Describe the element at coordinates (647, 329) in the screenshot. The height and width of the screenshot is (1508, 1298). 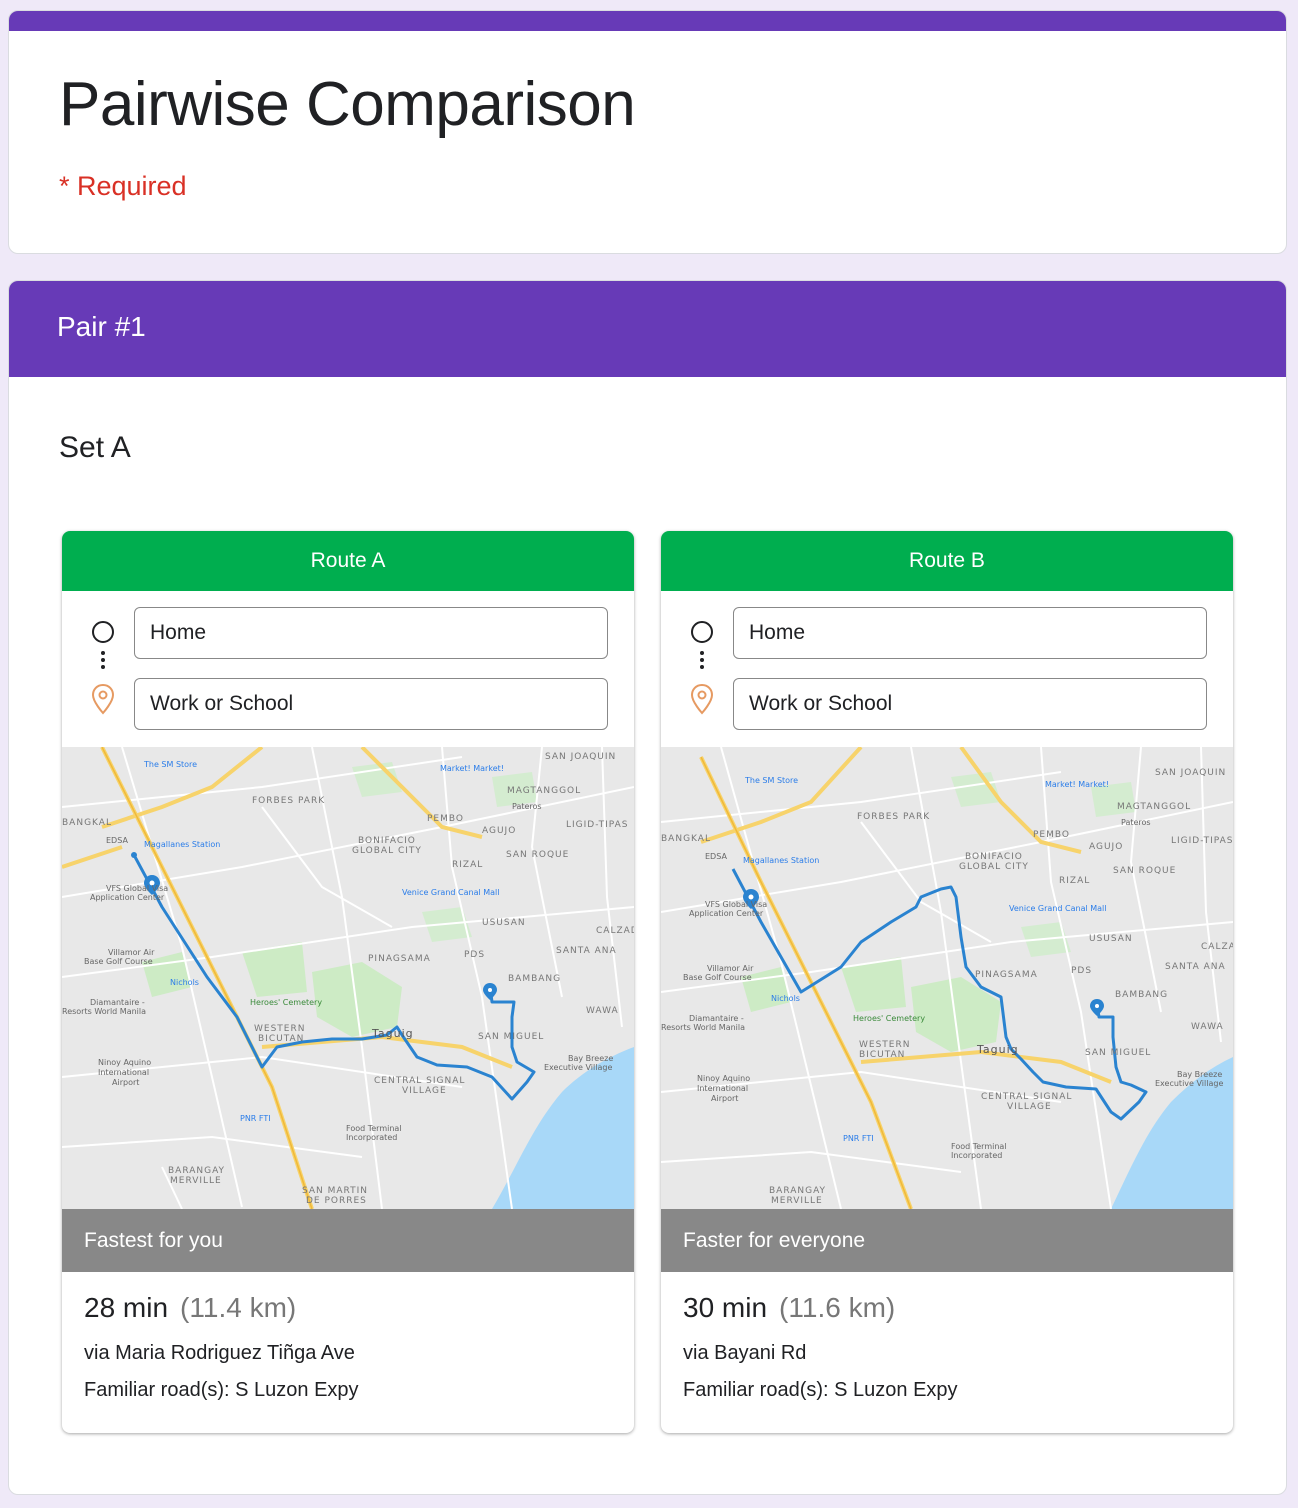
I see `section-header: Pair #1` at that location.